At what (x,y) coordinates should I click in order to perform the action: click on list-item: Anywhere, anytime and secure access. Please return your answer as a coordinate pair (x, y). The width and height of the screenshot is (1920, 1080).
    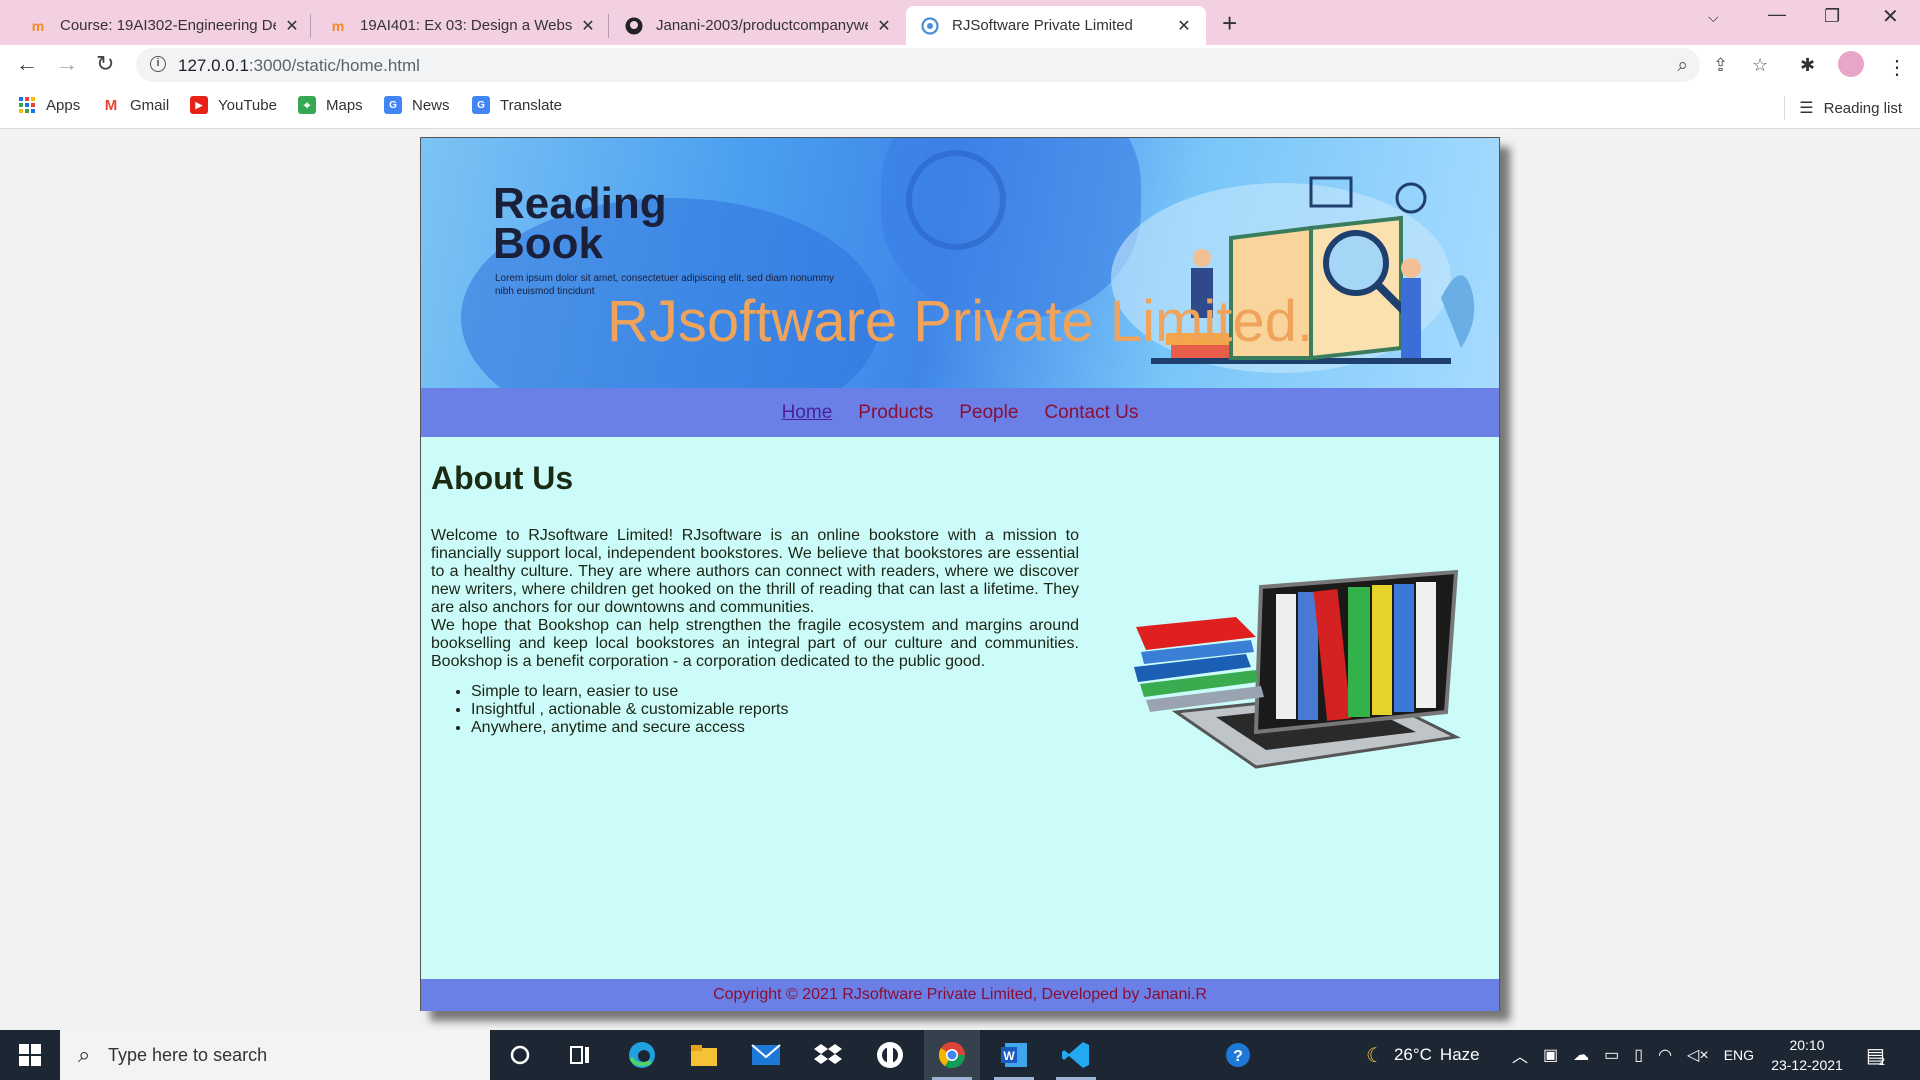
    Looking at the image, I should click on (630, 728).